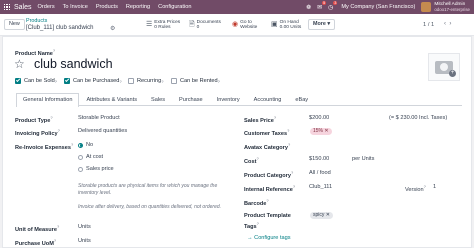 The width and height of the screenshot is (474, 248). Describe the element at coordinates (48, 100) in the screenshot. I see `tab-general-information: General Information` at that location.